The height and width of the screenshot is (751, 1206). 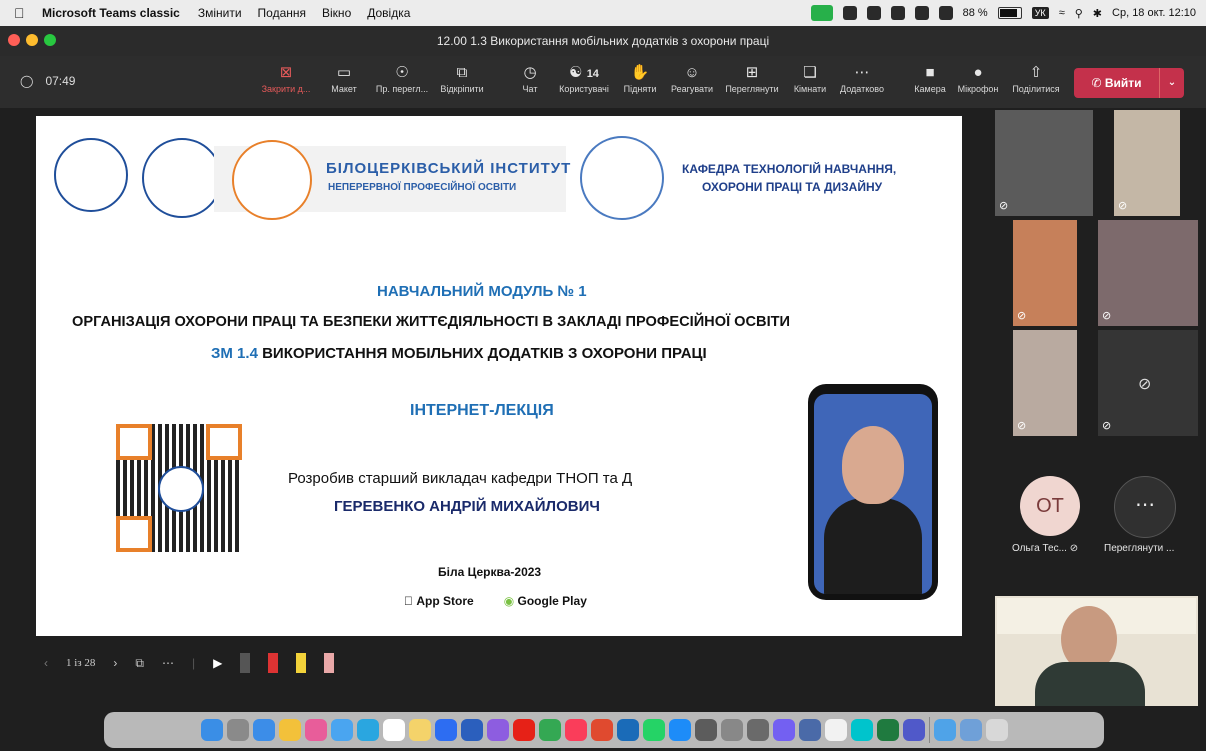 I want to click on excel-dock-icon, so click(x=887, y=730).